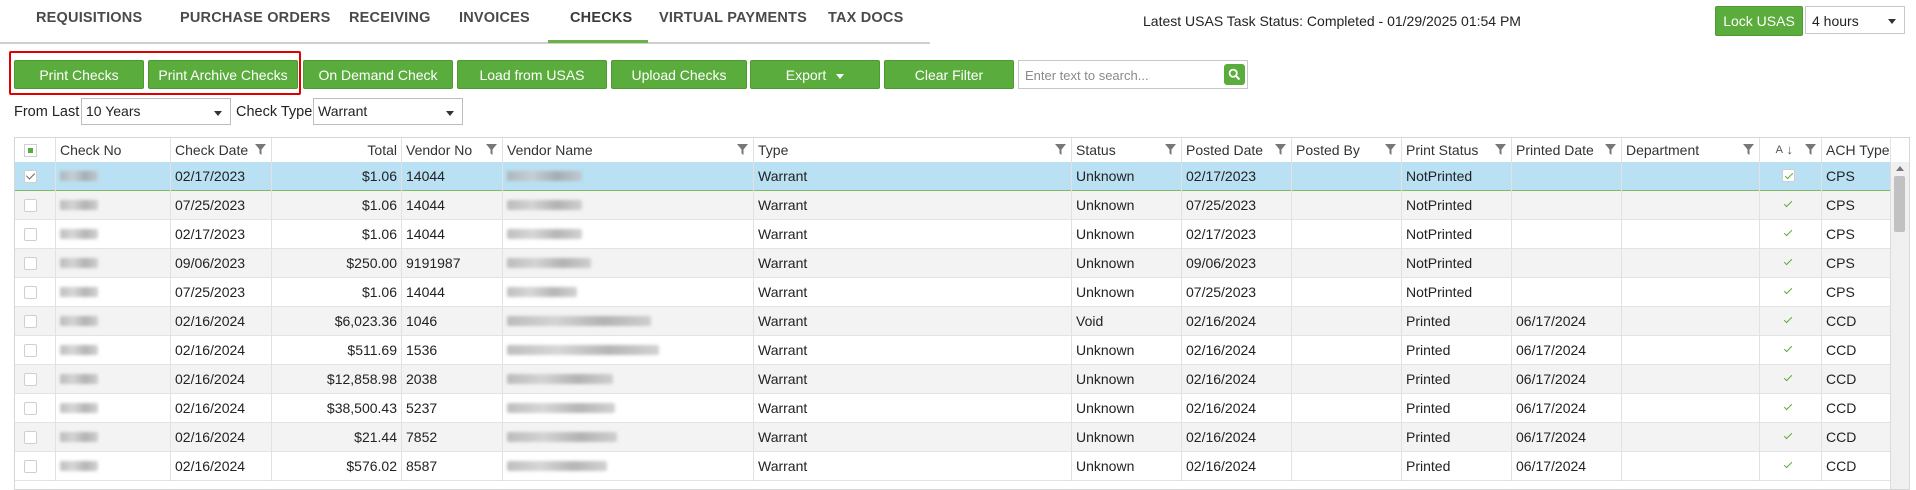 Image resolution: width=1916 pixels, height=490 pixels. What do you see at coordinates (156, 111) in the screenshot?
I see `from-last-select: 10 Years` at bounding box center [156, 111].